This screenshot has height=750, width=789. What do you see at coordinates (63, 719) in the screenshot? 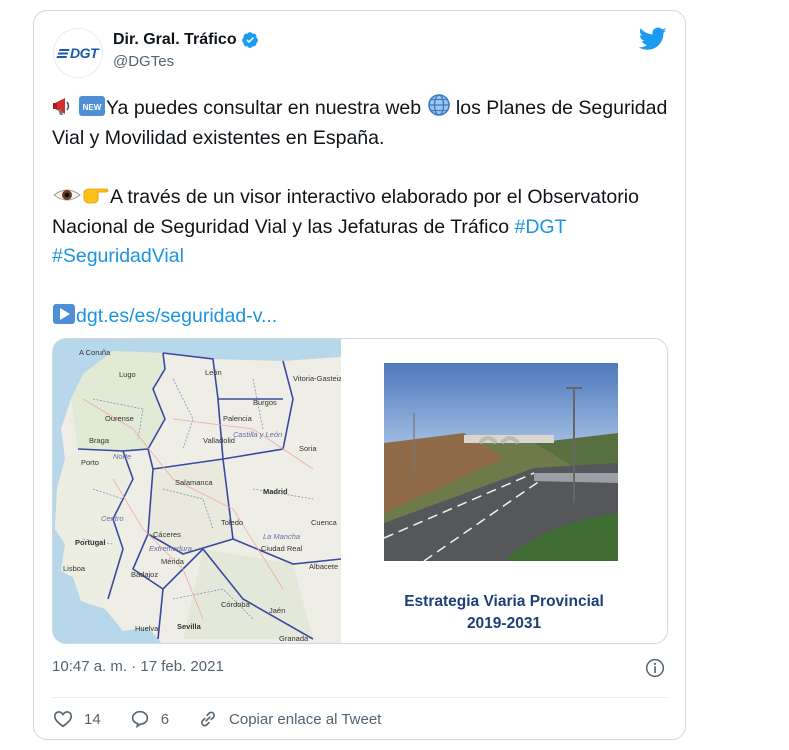
I see `heart-icon` at bounding box center [63, 719].